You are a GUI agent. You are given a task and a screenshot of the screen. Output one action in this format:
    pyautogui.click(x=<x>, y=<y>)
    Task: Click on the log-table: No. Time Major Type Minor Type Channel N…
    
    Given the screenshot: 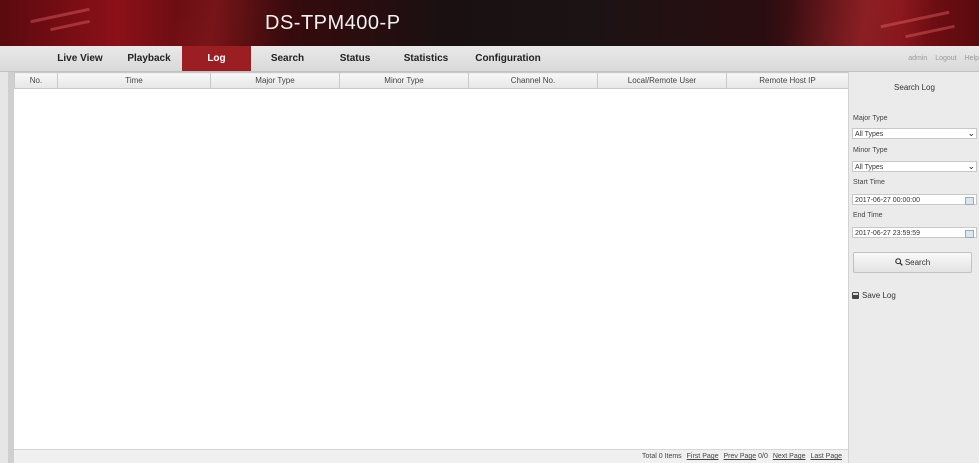 What is the action you would take?
    pyautogui.click(x=431, y=80)
    